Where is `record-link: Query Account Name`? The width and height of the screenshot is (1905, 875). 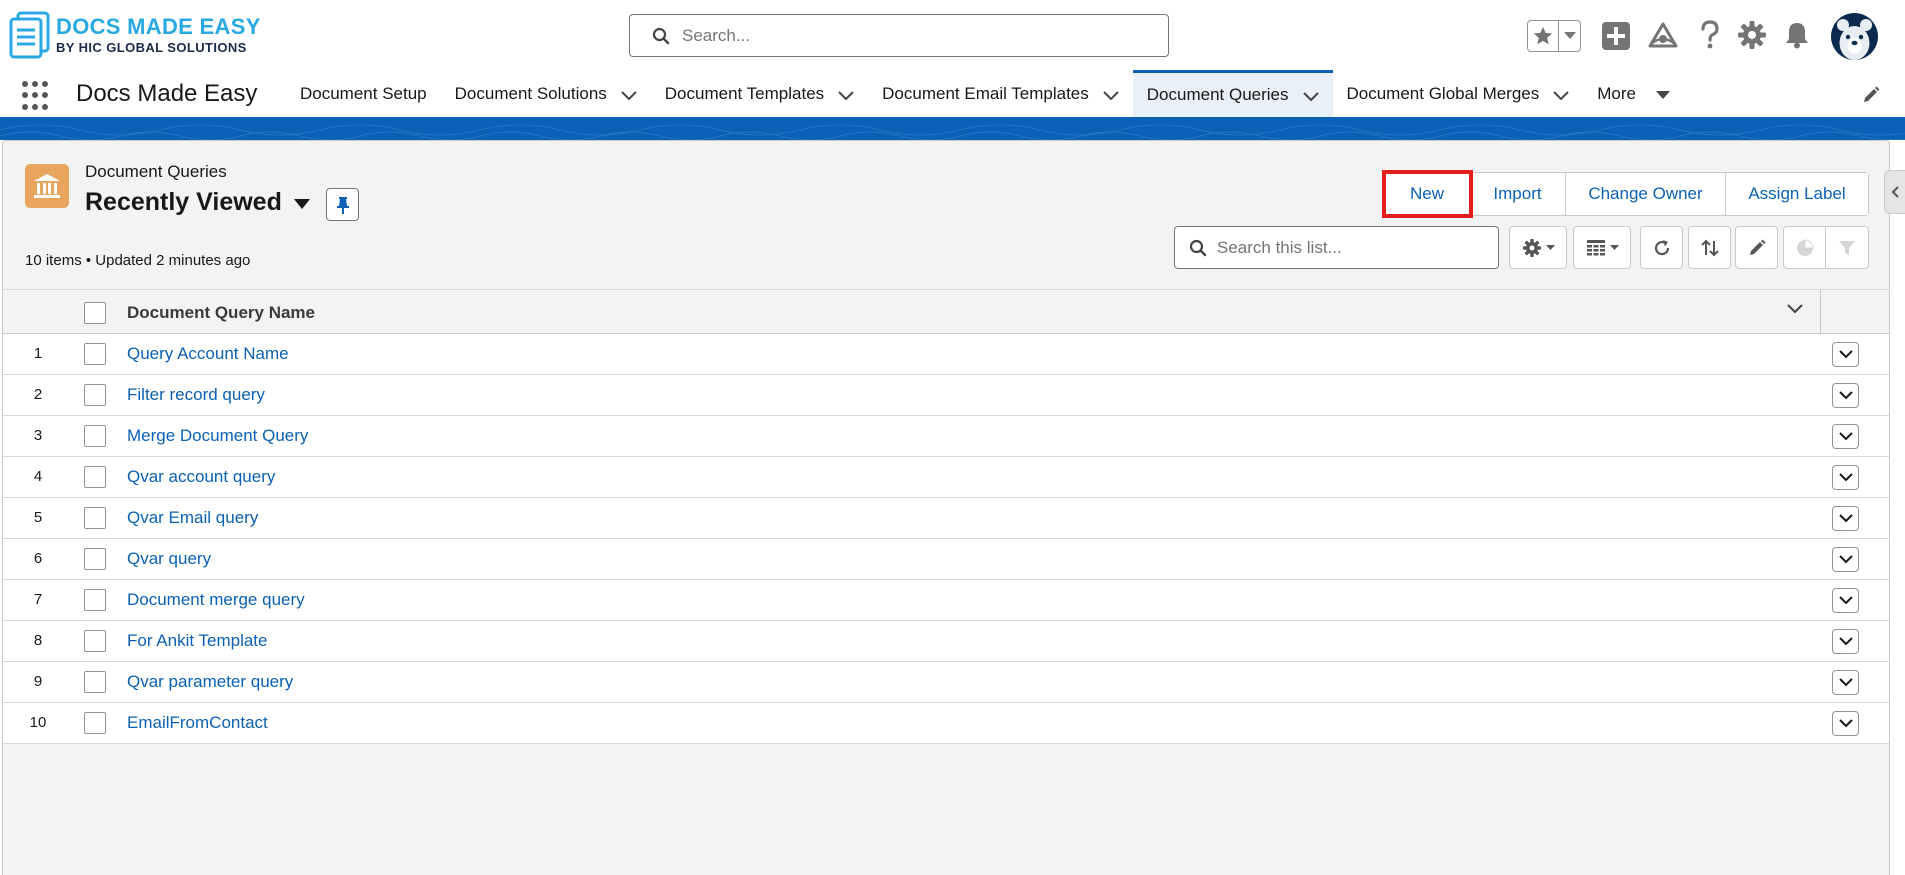
record-link: Query Account Name is located at coordinates (208, 354).